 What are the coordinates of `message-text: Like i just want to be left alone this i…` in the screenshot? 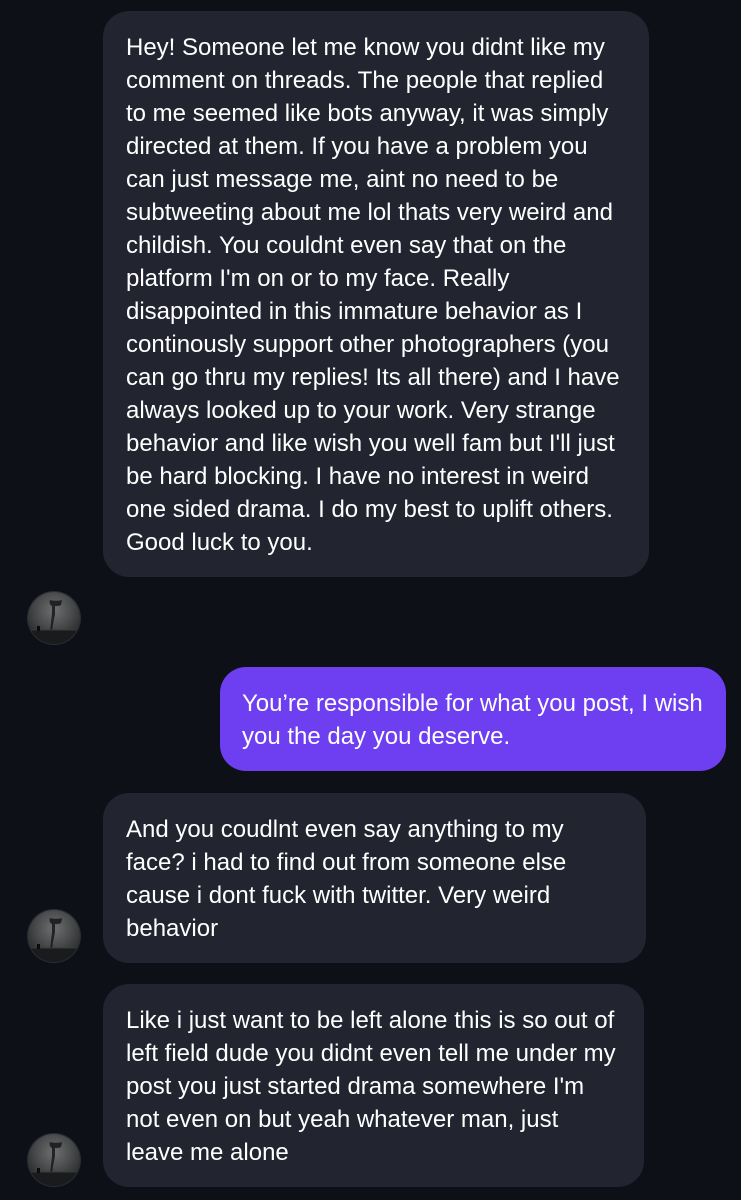 It's located at (371, 1086).